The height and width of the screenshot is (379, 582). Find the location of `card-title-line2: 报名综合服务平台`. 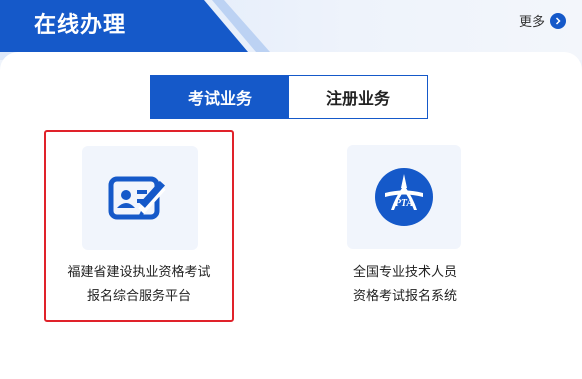

card-title-line2: 报名综合服务平台 is located at coordinates (138, 296).